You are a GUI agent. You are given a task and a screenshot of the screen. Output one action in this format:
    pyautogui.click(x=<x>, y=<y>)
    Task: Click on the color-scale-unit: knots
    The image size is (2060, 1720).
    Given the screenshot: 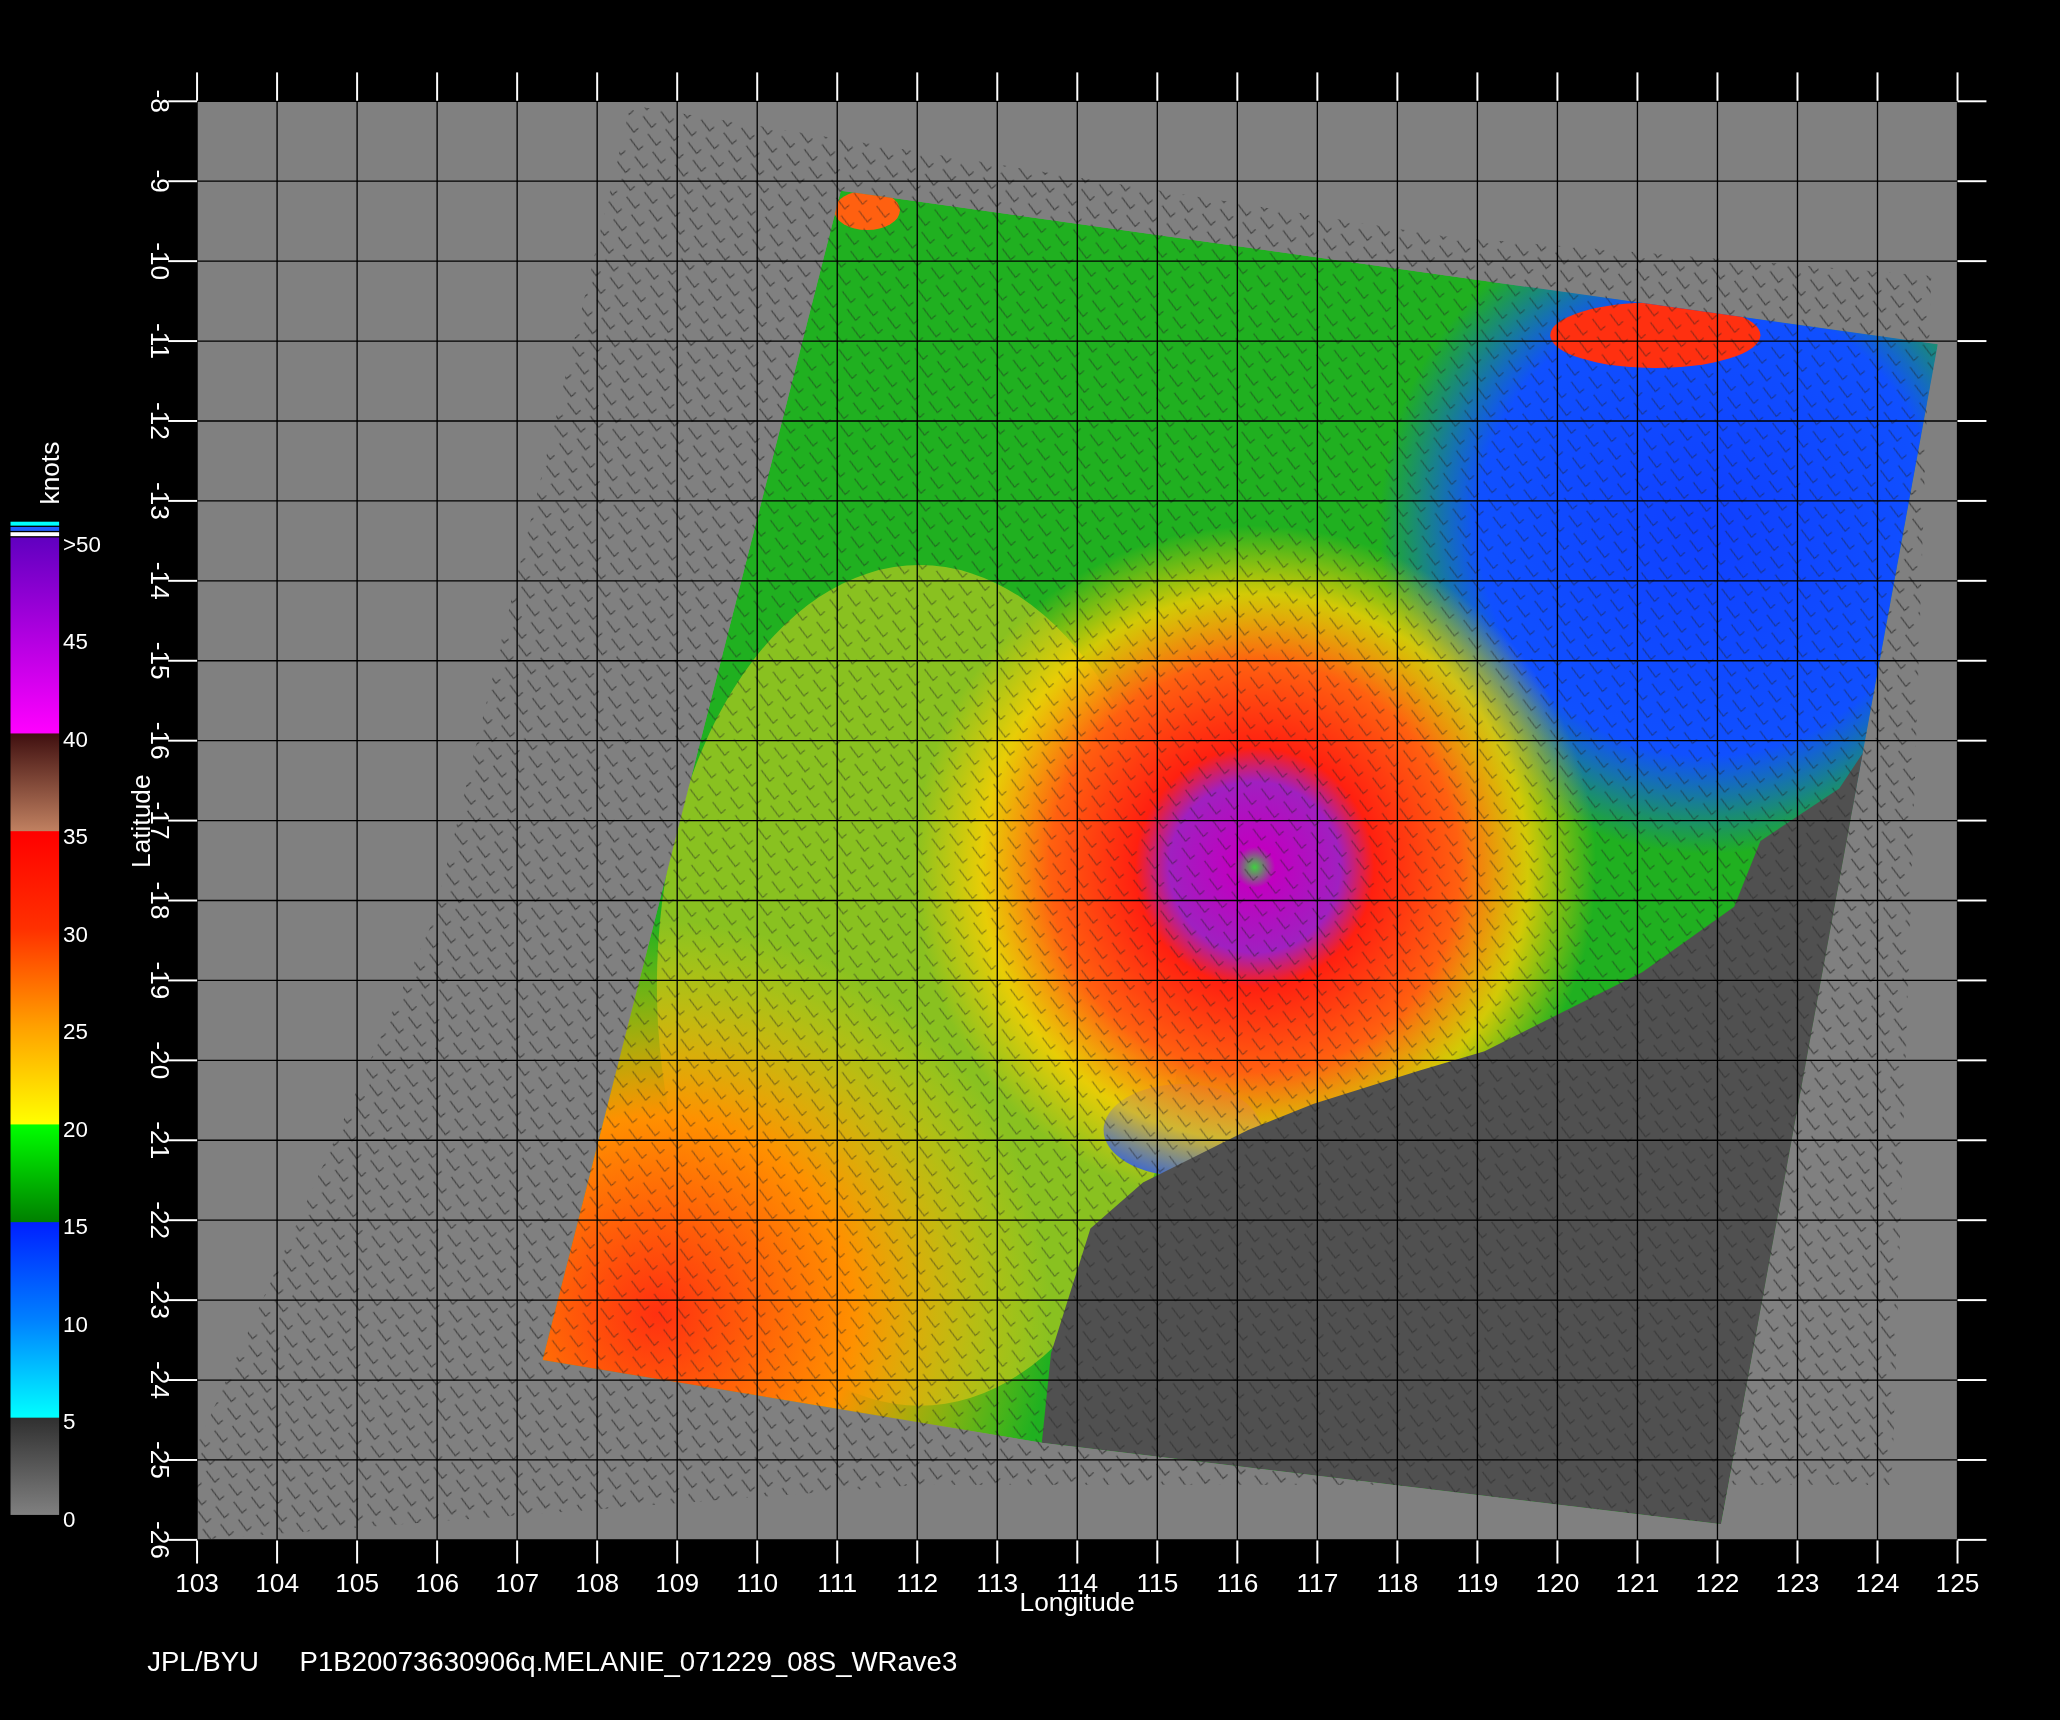 What is the action you would take?
    pyautogui.click(x=50, y=473)
    